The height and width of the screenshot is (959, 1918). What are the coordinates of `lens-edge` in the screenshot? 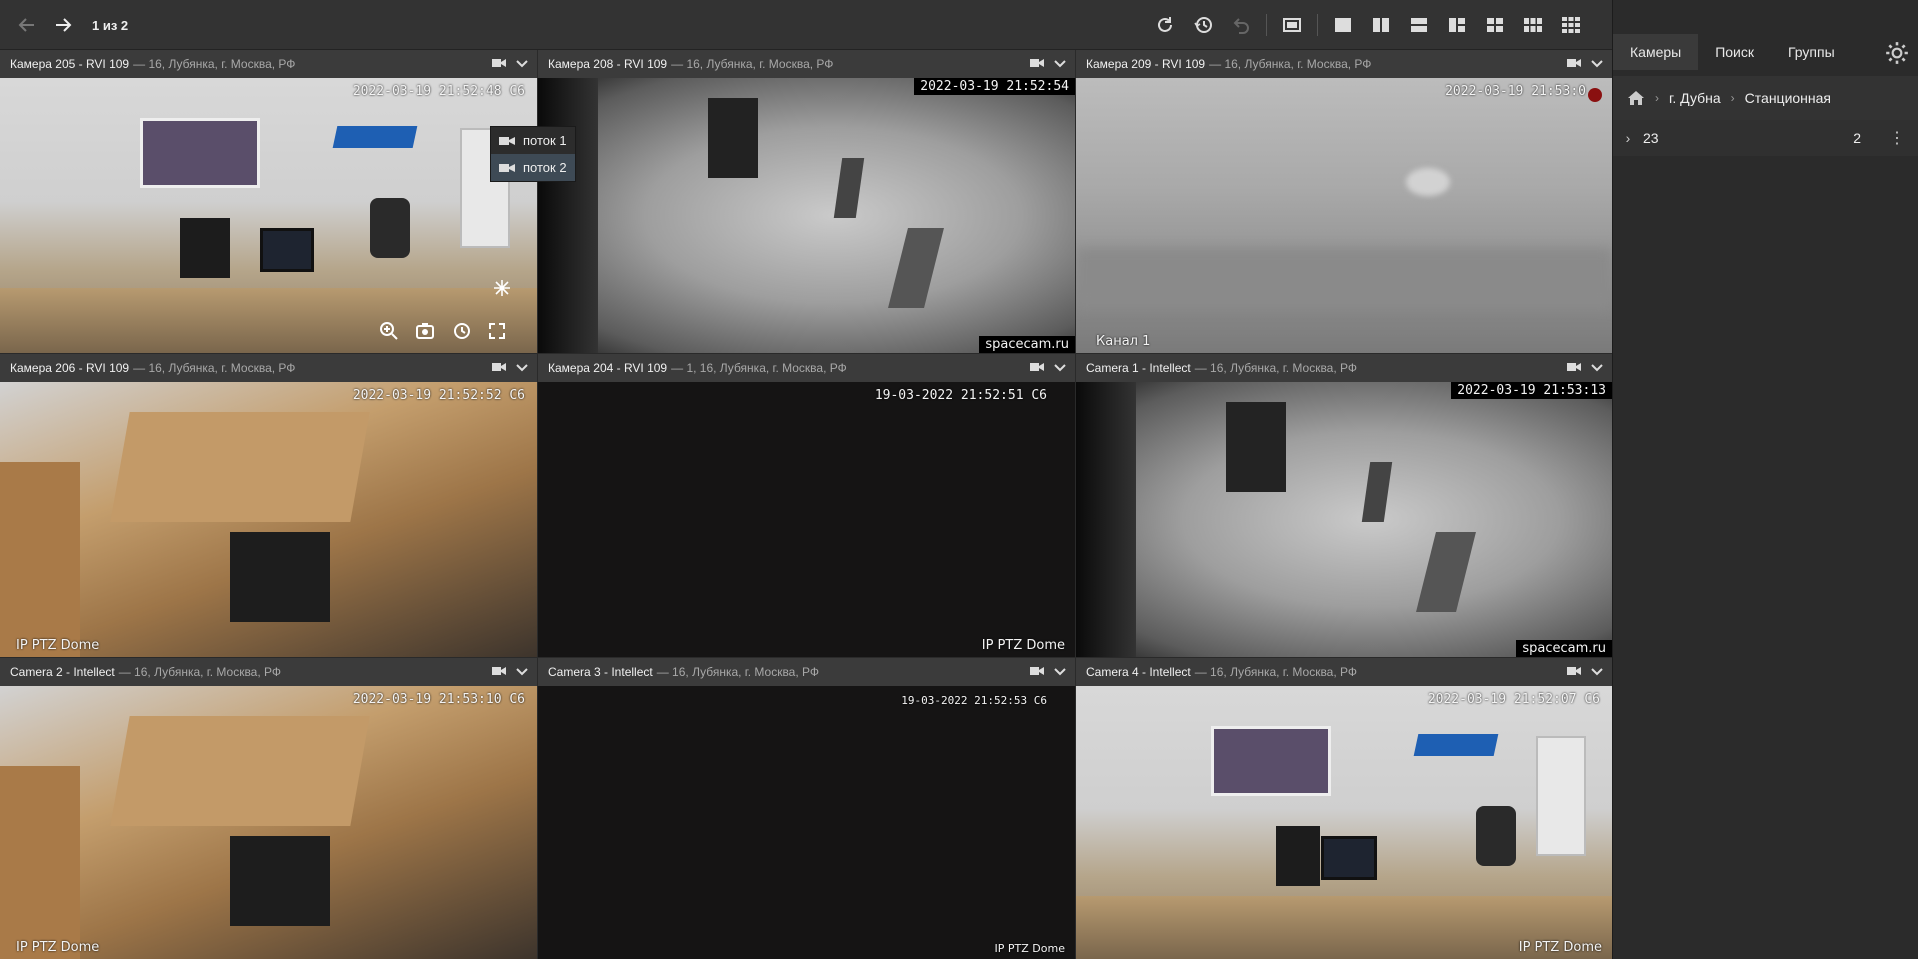 It's located at (568, 215).